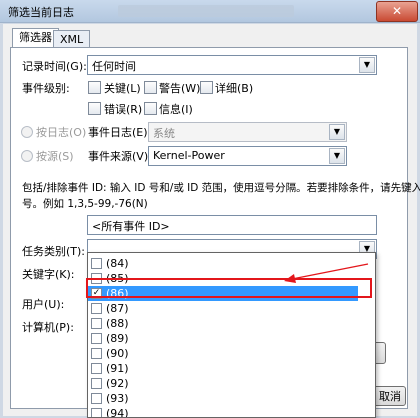 The image size is (420, 418). Describe the element at coordinates (150, 108) in the screenshot. I see `checkbox-information` at that location.